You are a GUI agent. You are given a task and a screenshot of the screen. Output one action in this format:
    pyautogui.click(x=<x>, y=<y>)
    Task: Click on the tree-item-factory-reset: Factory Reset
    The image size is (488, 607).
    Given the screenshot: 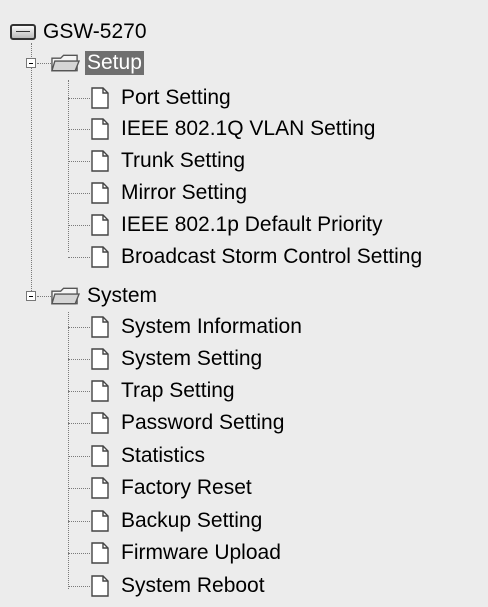 What is the action you would take?
    pyautogui.click(x=172, y=488)
    